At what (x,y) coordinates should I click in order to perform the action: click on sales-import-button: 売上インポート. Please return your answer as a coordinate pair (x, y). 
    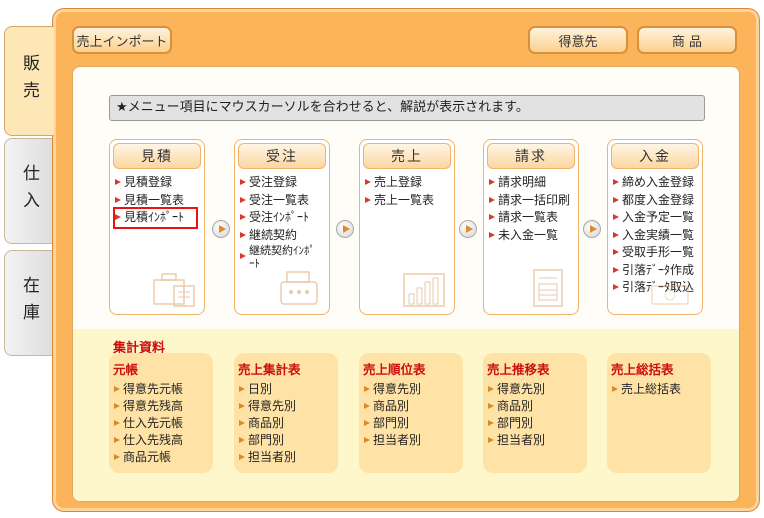
    Looking at the image, I should click on (122, 40).